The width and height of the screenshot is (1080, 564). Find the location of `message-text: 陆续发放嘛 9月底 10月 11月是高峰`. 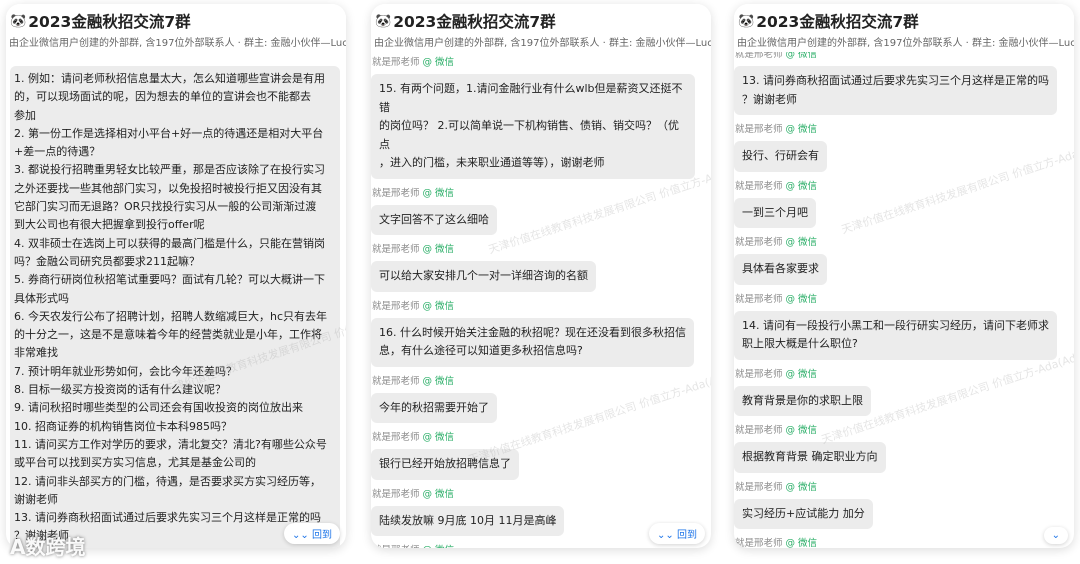

message-text: 陆续发放嘛 9月底 10月 11月是高峰 is located at coordinates (468, 520).